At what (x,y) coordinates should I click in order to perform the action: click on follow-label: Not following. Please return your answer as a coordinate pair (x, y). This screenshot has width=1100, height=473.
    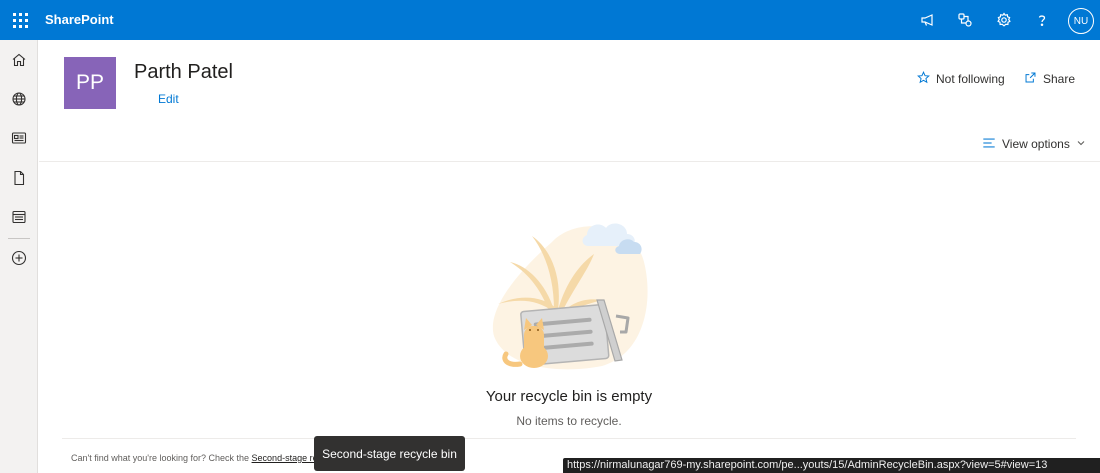
    Looking at the image, I should click on (970, 79).